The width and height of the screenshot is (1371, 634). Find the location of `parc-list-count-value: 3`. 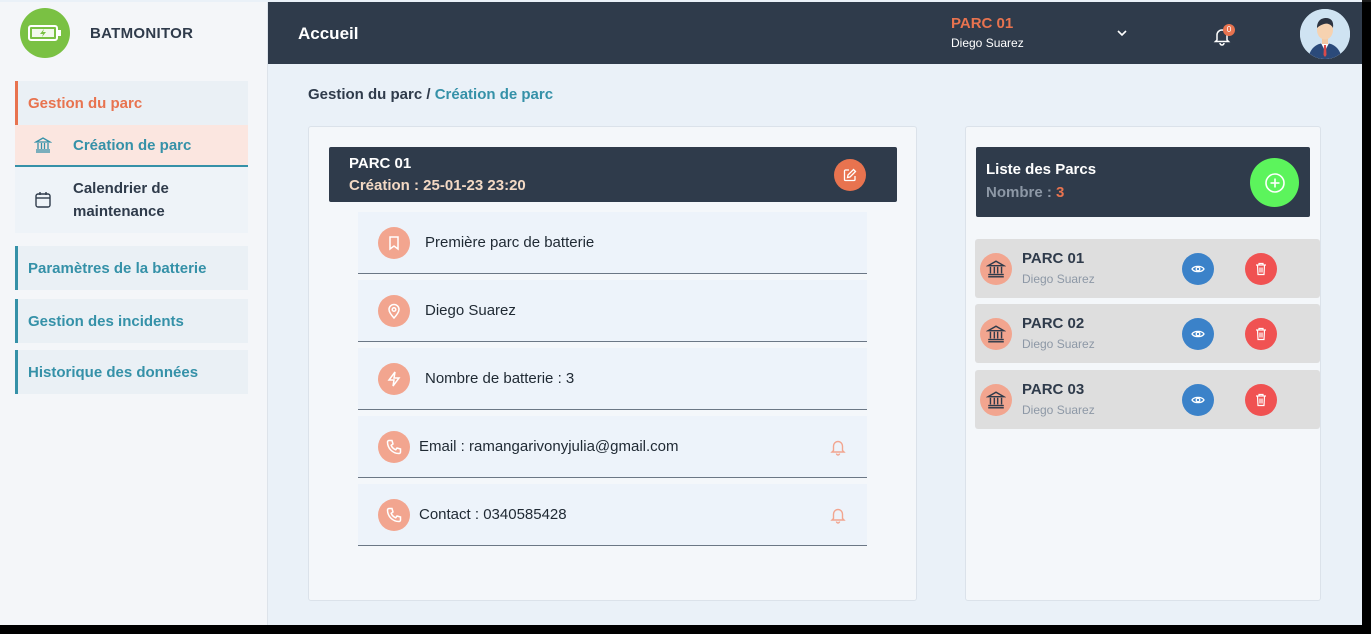

parc-list-count-value: 3 is located at coordinates (1060, 192).